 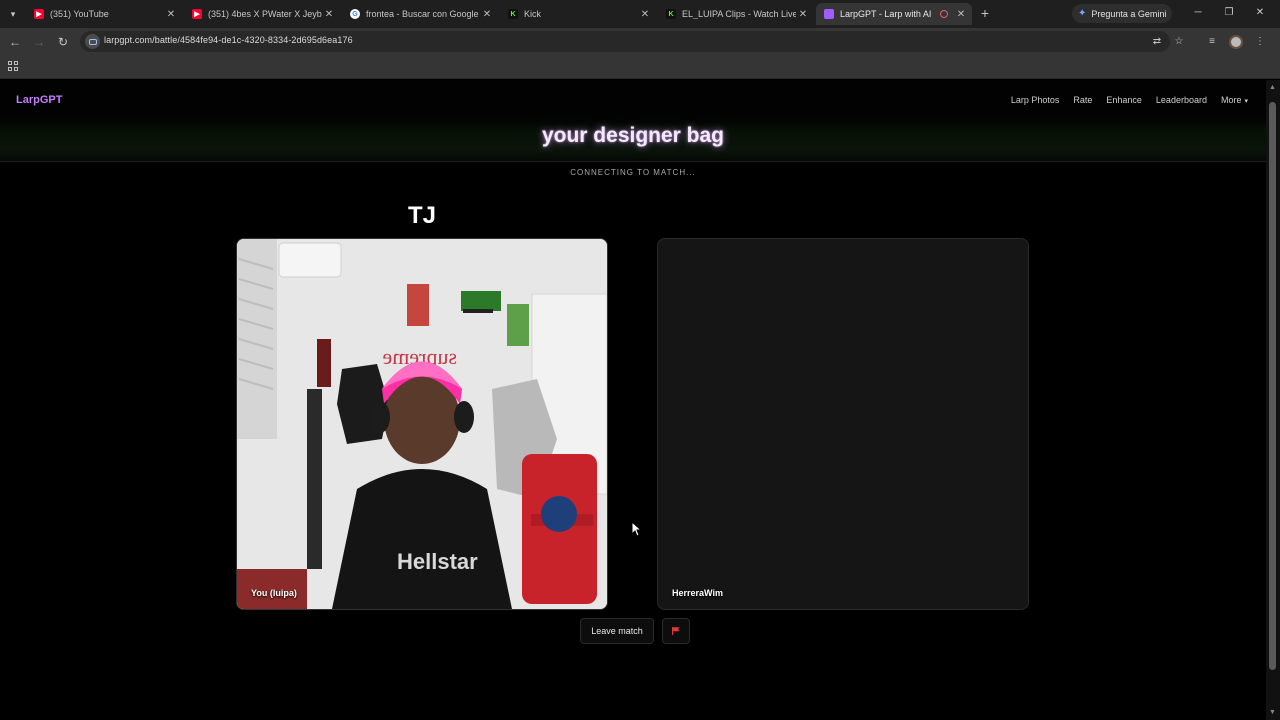 I want to click on tab-youtube: ▶ (351) YouTube ✕, so click(x=104, y=14).